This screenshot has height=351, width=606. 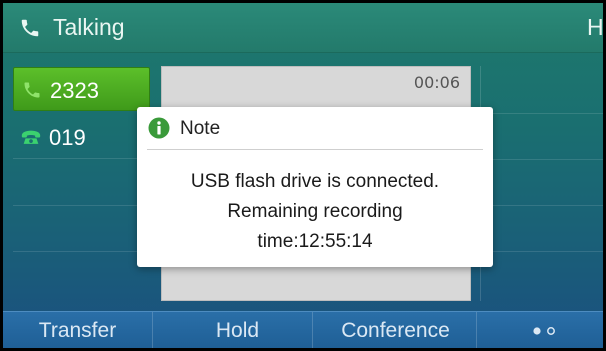 I want to click on dialog-message-line: Remaining recording, so click(x=315, y=211).